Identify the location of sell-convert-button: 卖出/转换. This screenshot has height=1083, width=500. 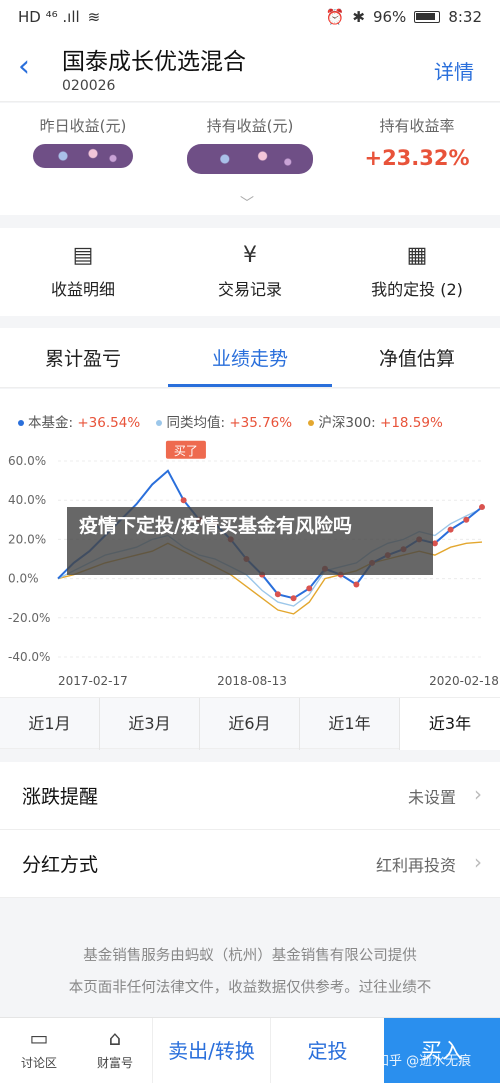
(211, 1050).